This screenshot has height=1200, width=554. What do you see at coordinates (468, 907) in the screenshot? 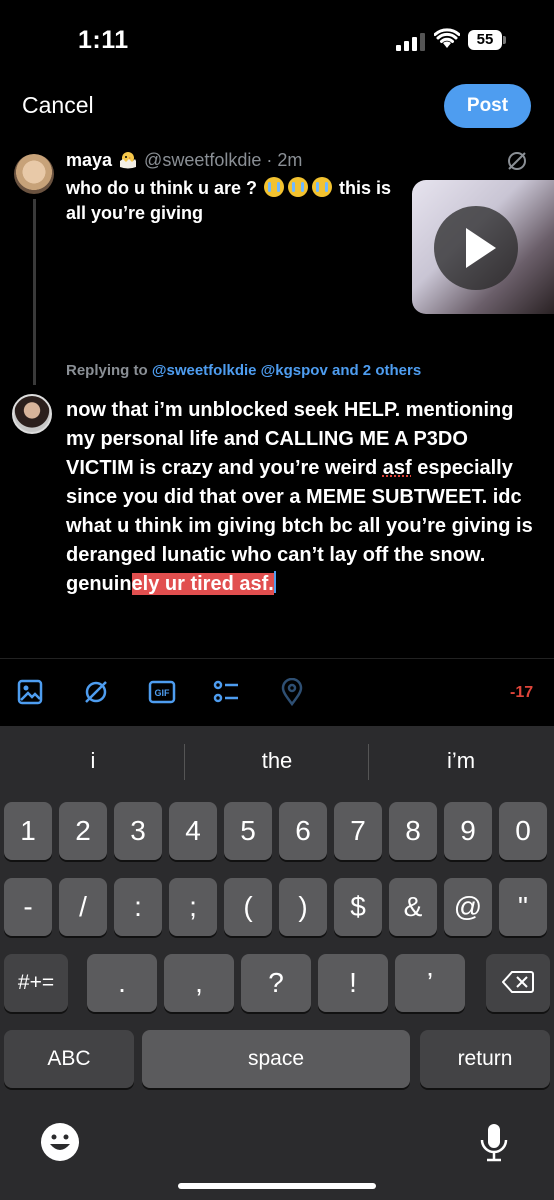
I see `key-at: @` at bounding box center [468, 907].